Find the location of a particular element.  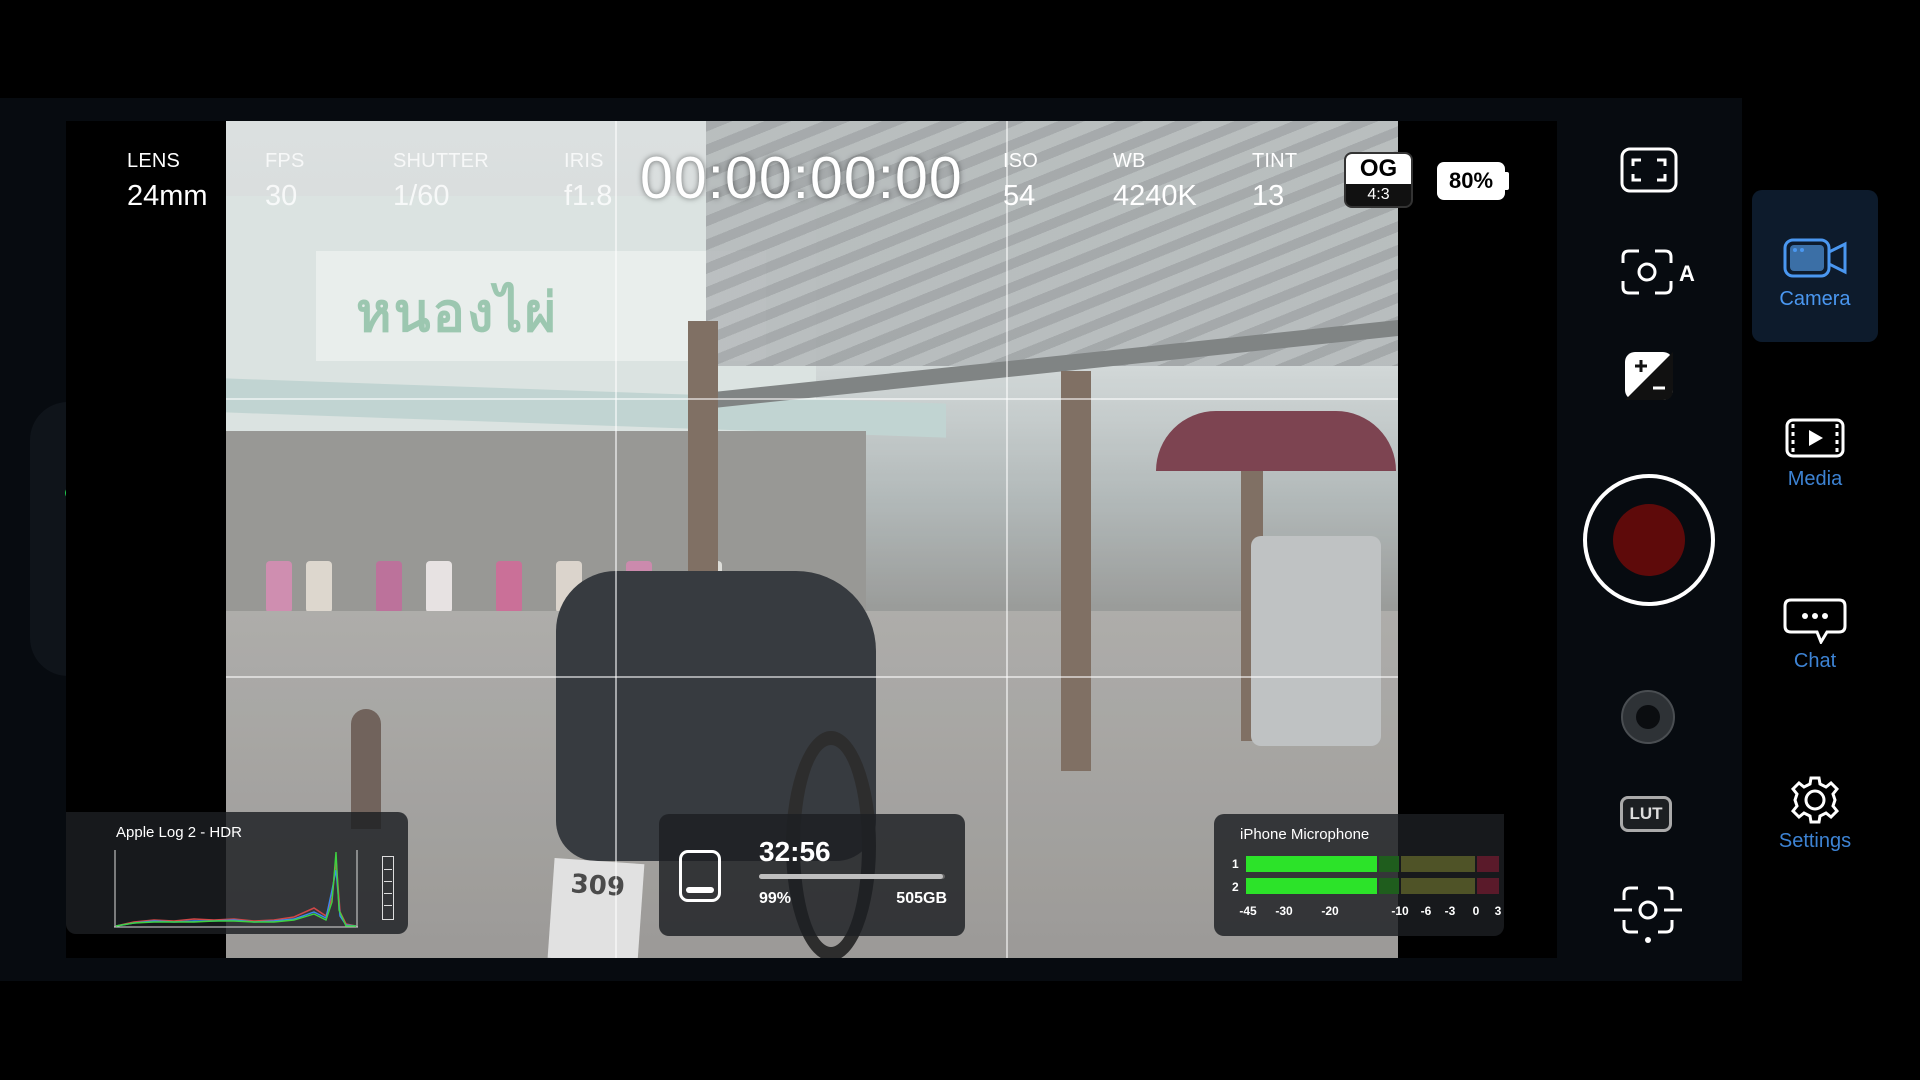

storage-panel: 32:56 99% 505GB is located at coordinates (812, 875).